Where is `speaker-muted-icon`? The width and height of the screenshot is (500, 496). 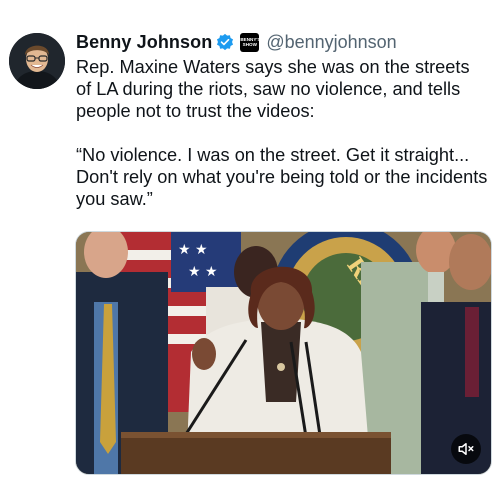 speaker-muted-icon is located at coordinates (466, 449).